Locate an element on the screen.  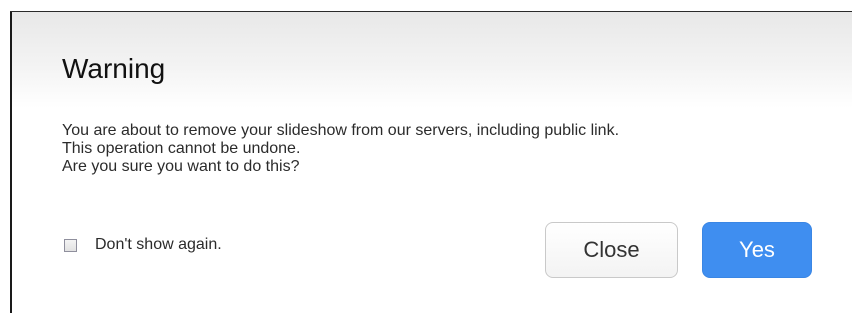
dialog-title: Warning is located at coordinates (114, 68).